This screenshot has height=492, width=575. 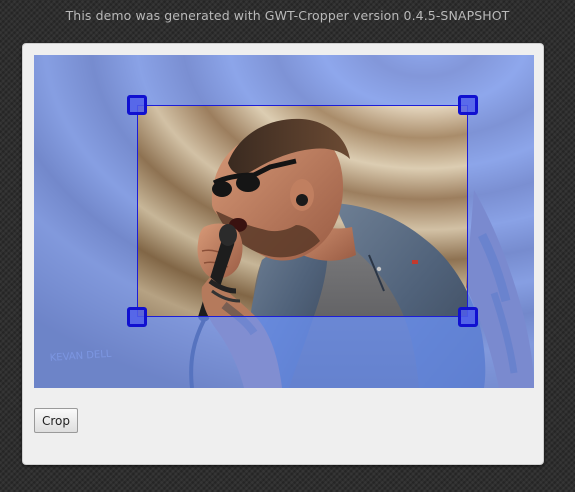 What do you see at coordinates (468, 317) in the screenshot?
I see `resize-handle-bottom-right` at bounding box center [468, 317].